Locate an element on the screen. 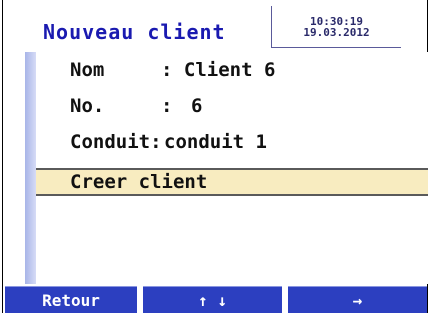 The image size is (431, 314). softkey-bar: Retour ↑ ↓ → is located at coordinates (215, 299).